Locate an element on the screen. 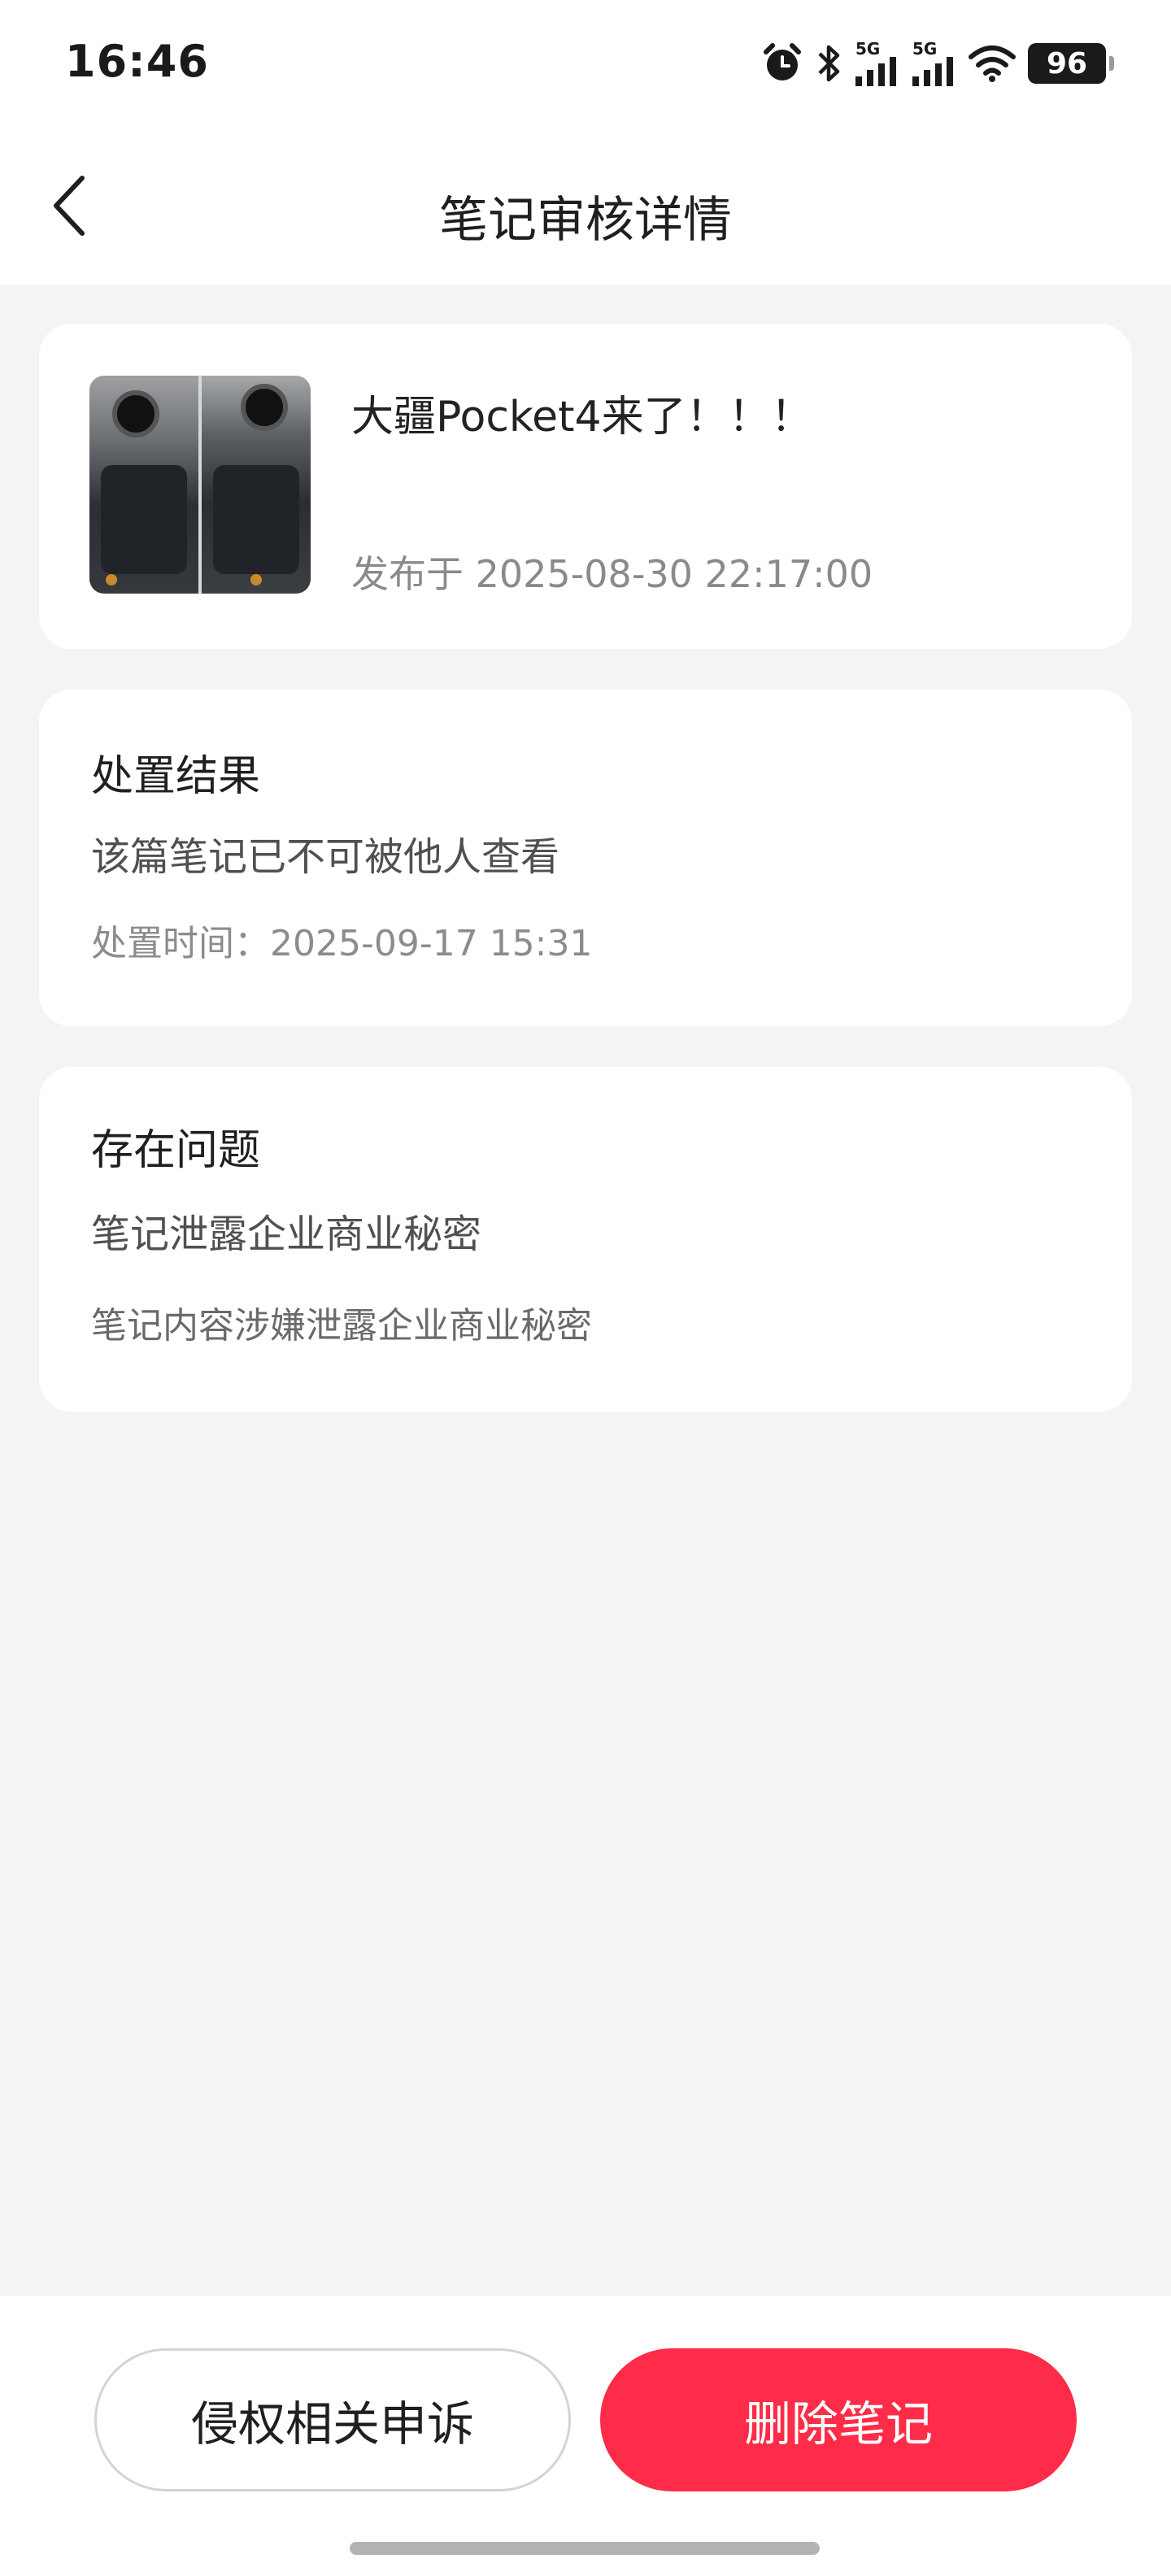 The image size is (1171, 2576). note-publish-date: 发布于 2025-08-30 22:17:00 is located at coordinates (612, 574).